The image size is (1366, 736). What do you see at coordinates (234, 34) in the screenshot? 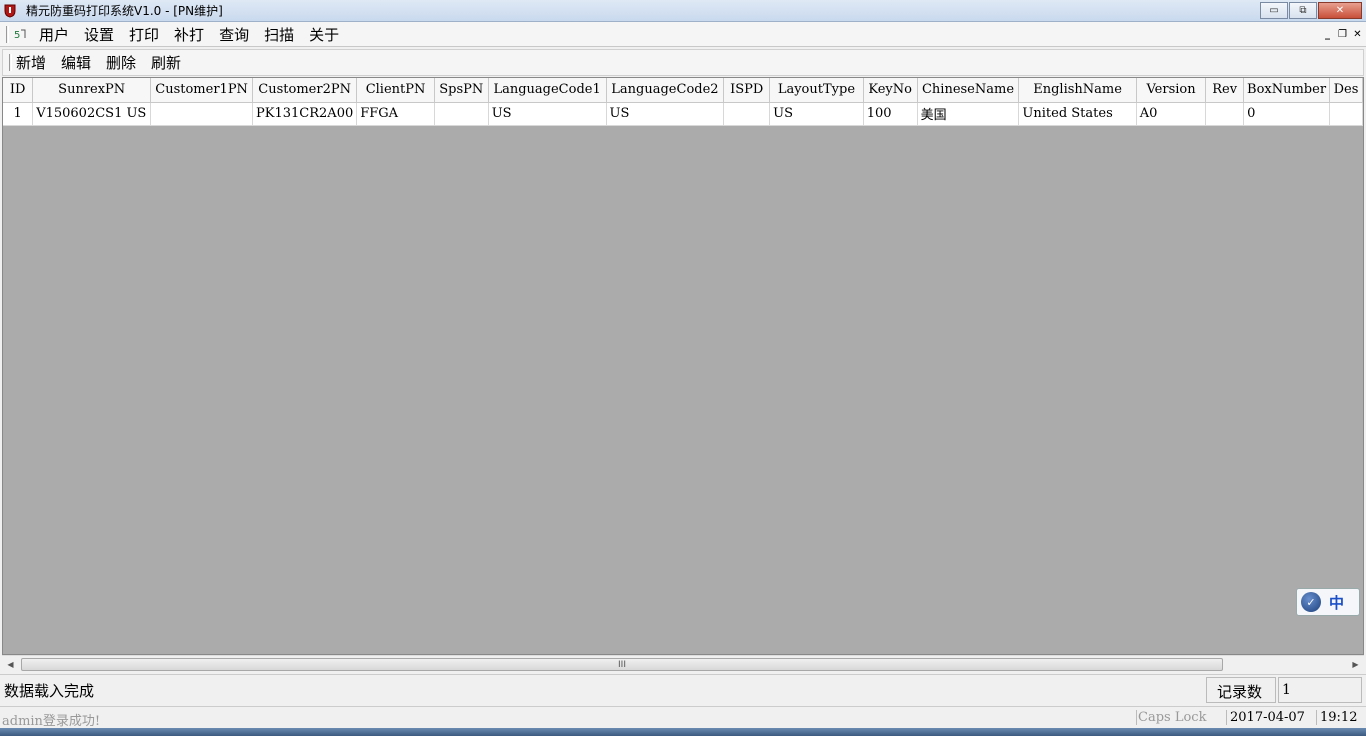
I see `menu-query: 查询` at bounding box center [234, 34].